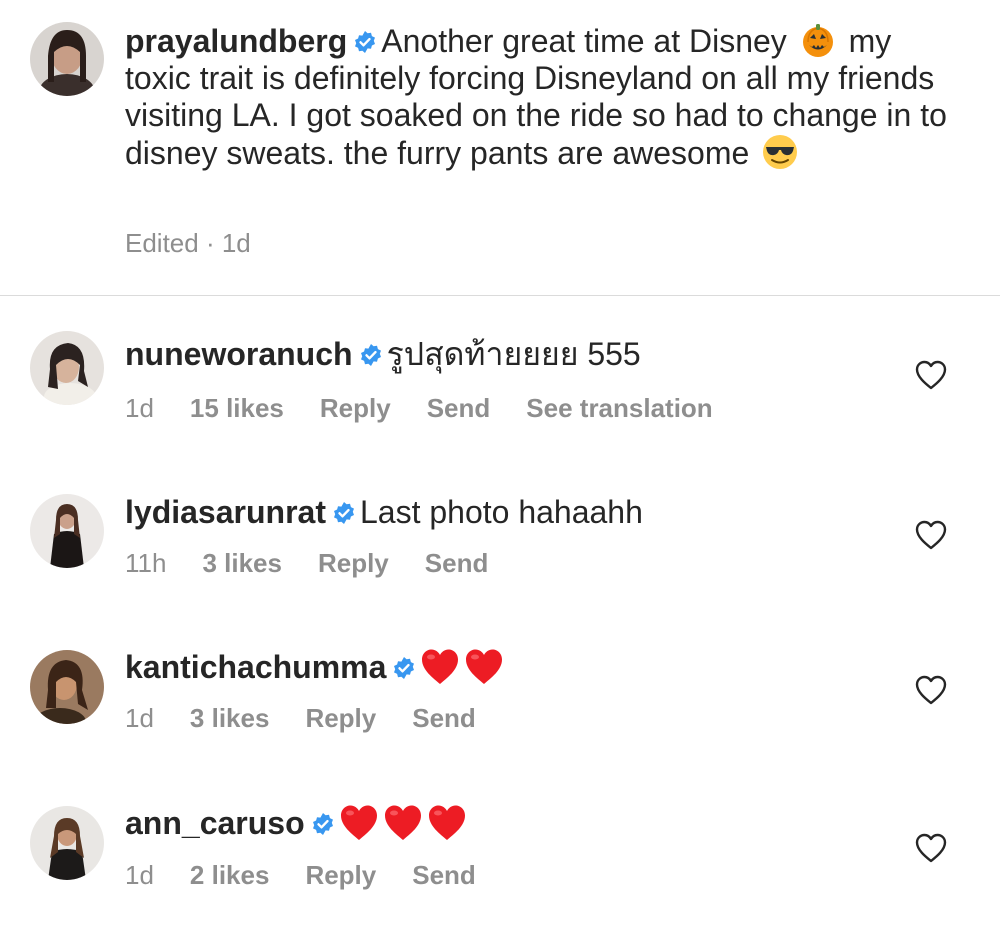 This screenshot has height=926, width=1000. I want to click on comment-likes: 15 likes, so click(237, 408).